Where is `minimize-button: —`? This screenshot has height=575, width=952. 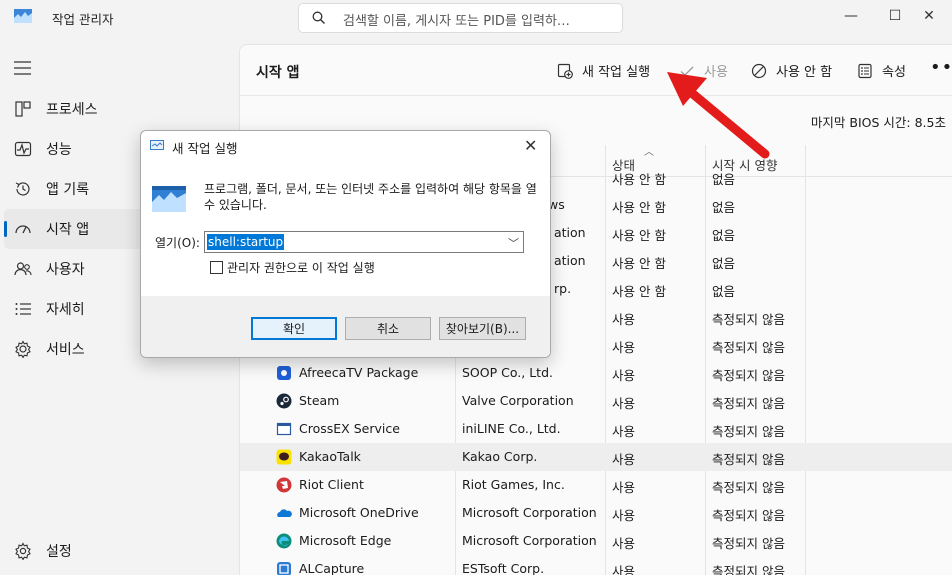
minimize-button: — is located at coordinates (851, 16).